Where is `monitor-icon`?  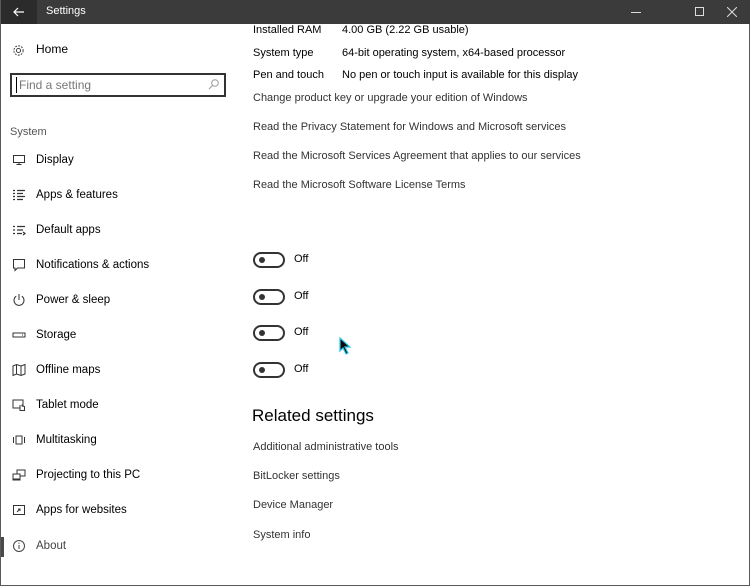 monitor-icon is located at coordinates (19, 160).